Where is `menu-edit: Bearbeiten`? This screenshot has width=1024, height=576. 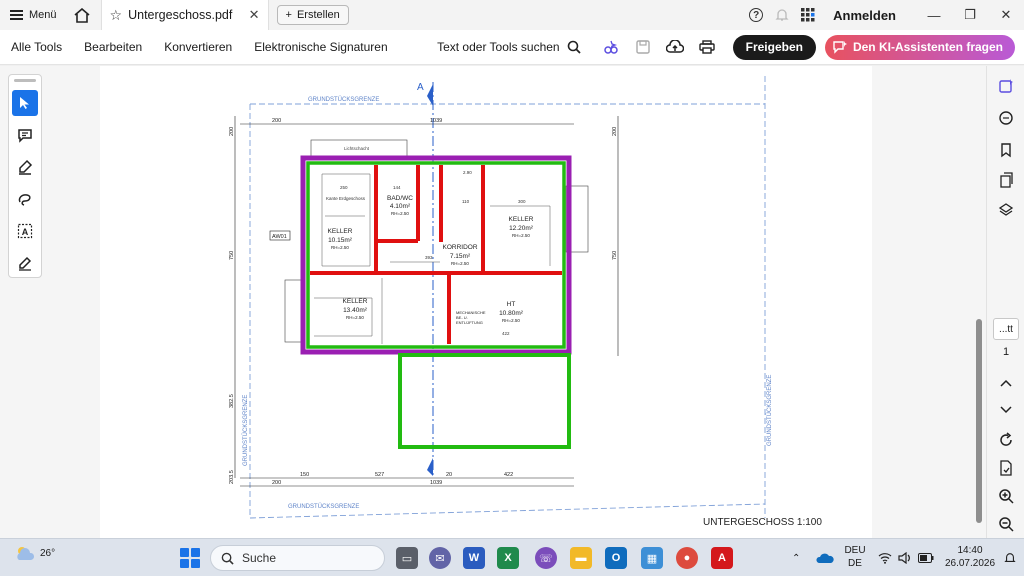 menu-edit: Bearbeiten is located at coordinates (113, 47).